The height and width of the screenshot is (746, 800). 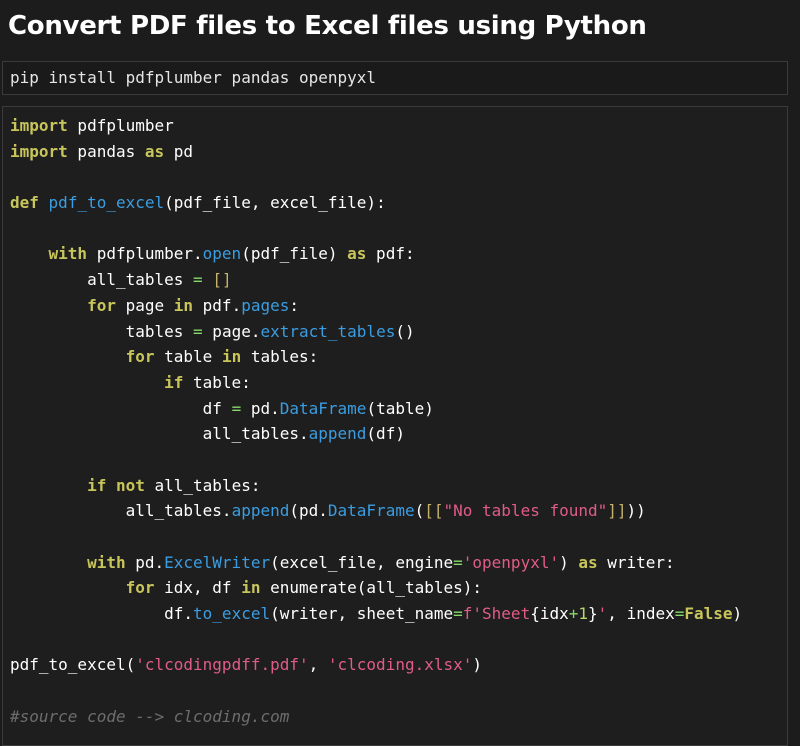 I want to click on code-token-function-name: extract_tables, so click(x=328, y=331).